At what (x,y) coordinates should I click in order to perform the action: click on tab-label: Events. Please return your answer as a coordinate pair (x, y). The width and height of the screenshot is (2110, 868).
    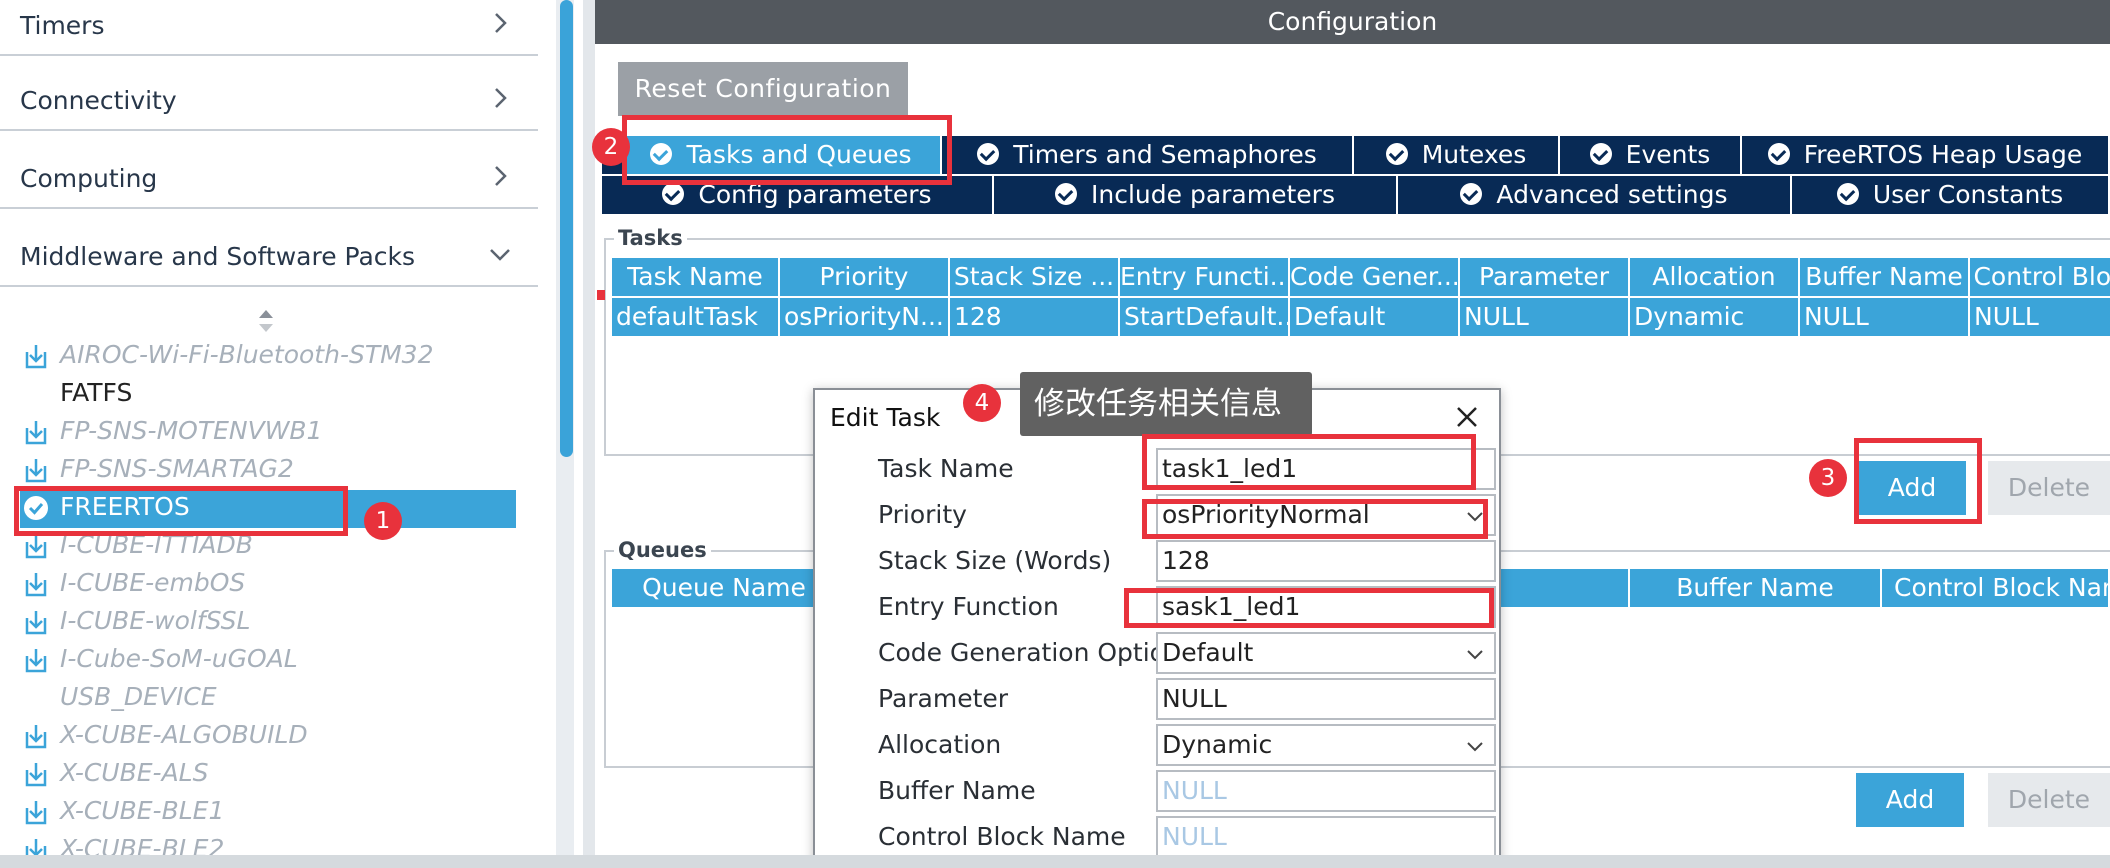
    Looking at the image, I should click on (1668, 154).